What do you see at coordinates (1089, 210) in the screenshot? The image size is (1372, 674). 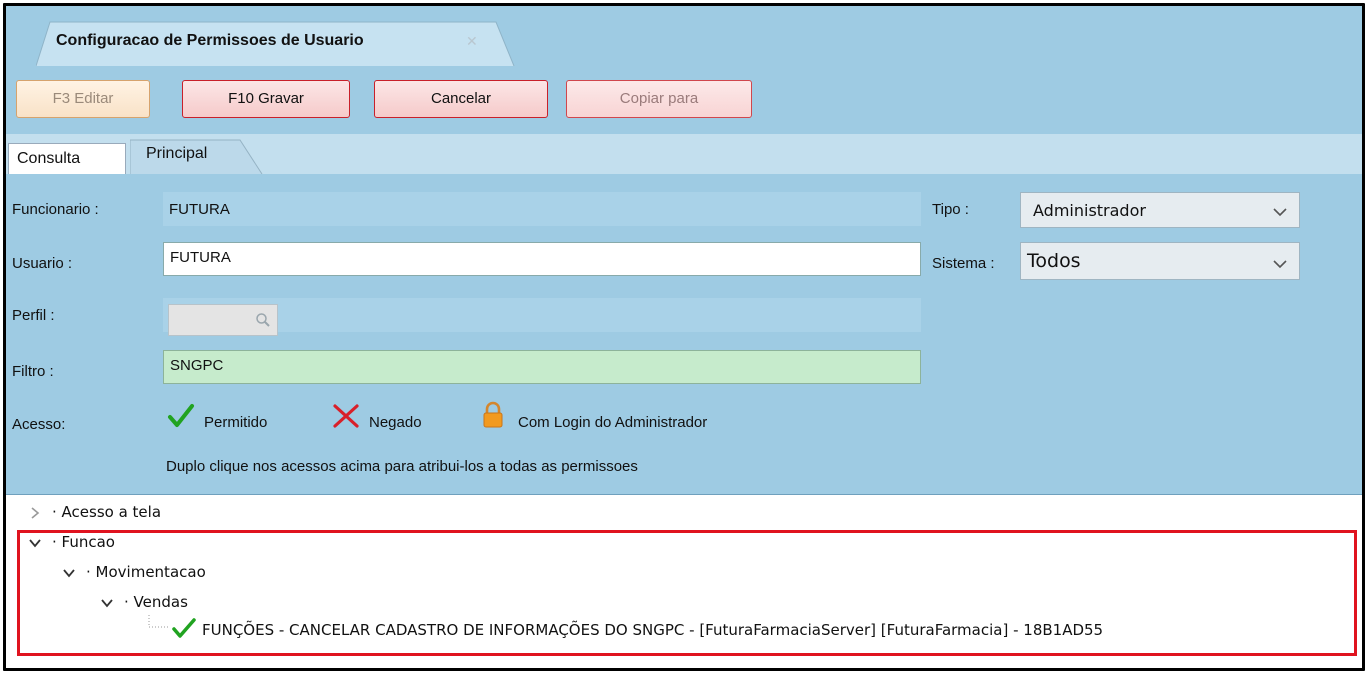 I see `tipo-value: Administrador` at bounding box center [1089, 210].